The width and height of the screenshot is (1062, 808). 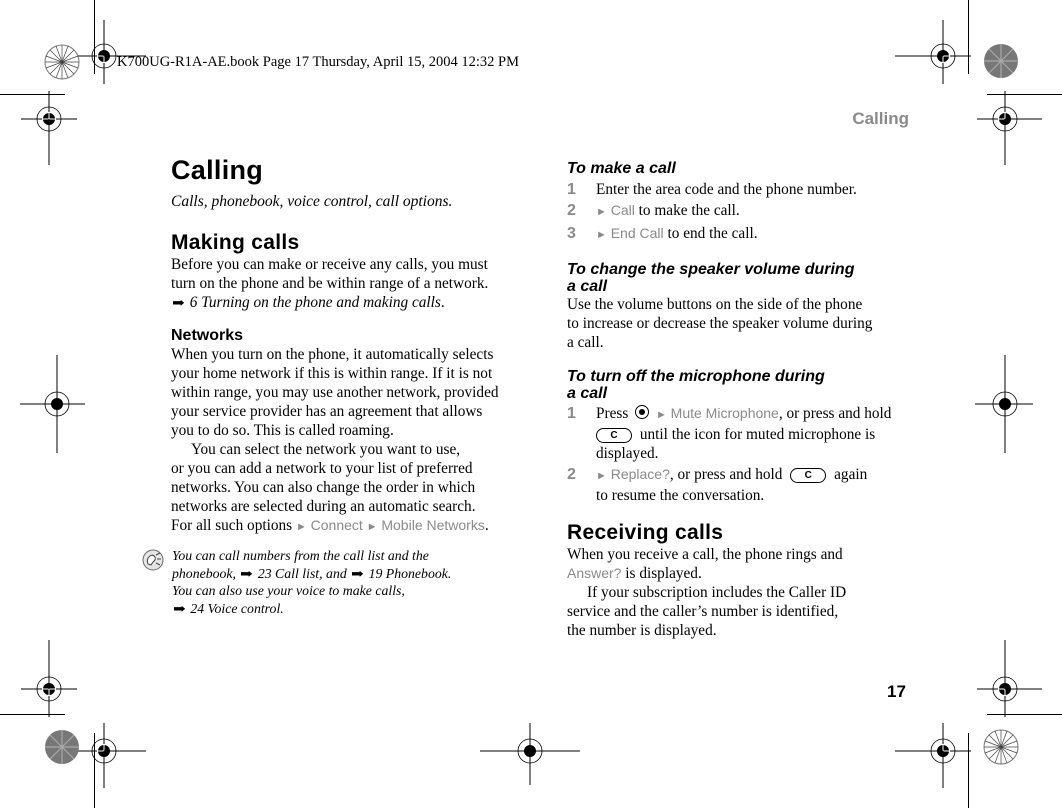 I want to click on answer-prompt-label: Answer?, so click(x=594, y=573).